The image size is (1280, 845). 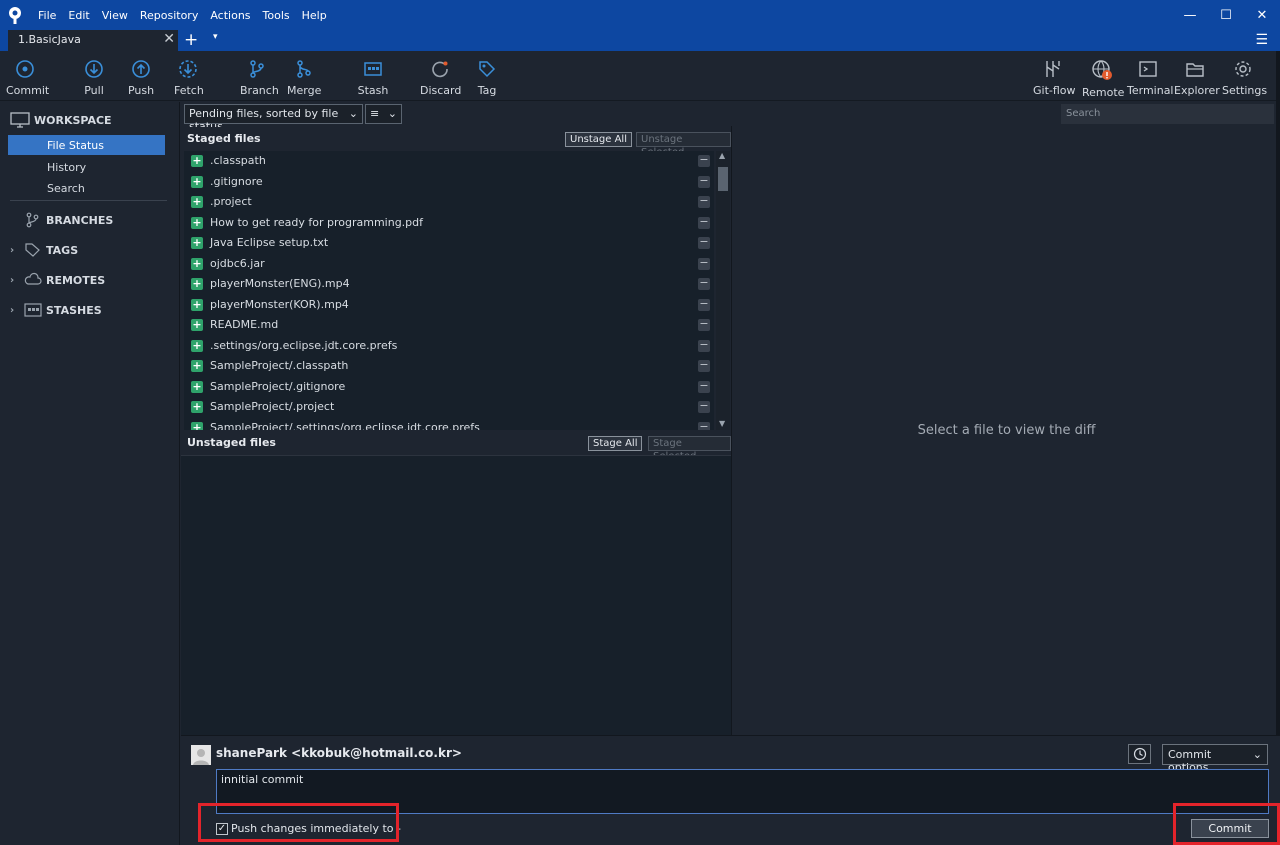 What do you see at coordinates (689, 449) in the screenshot?
I see `stage-selected-button: Stage Selected` at bounding box center [689, 449].